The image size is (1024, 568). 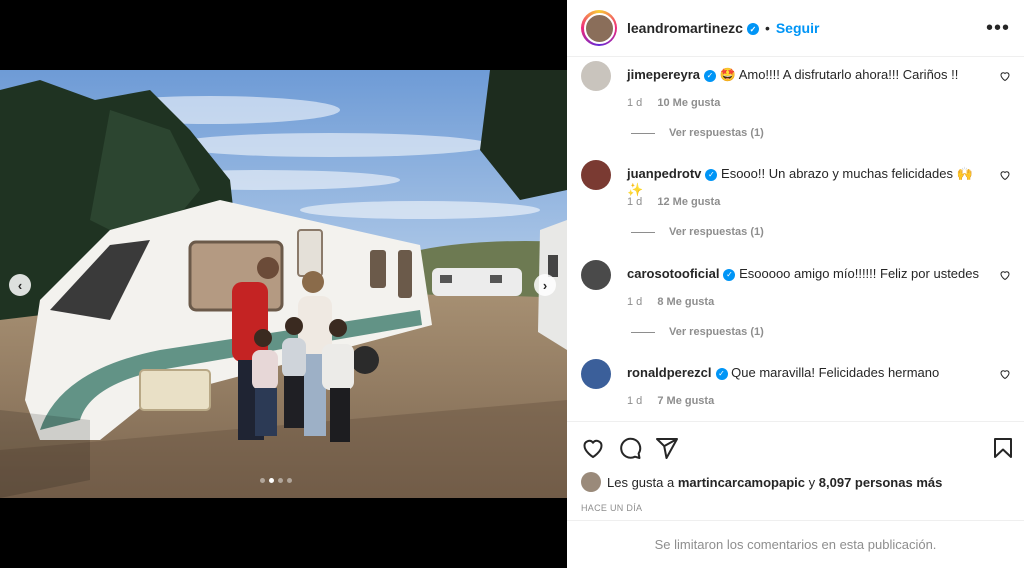 I want to click on post-time: HACE UN DÍA, so click(x=611, y=508).